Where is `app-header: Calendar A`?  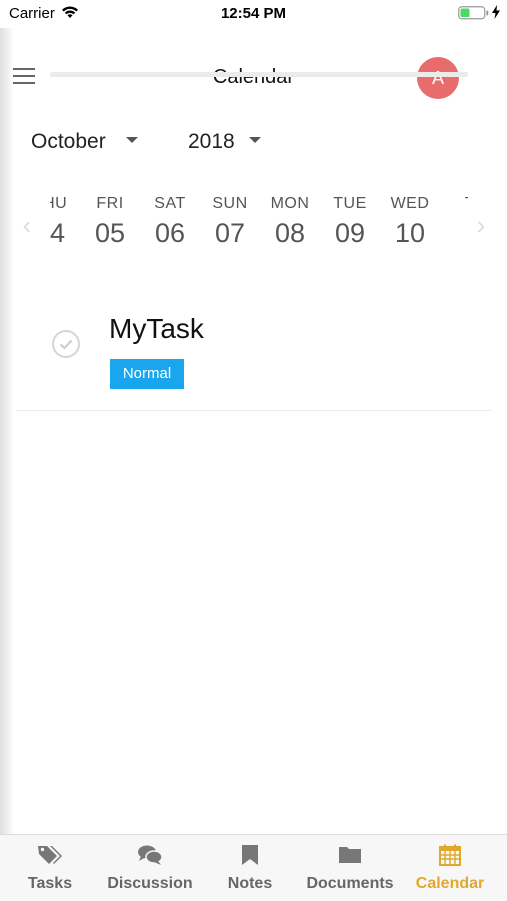 app-header: Calendar A is located at coordinates (253, 77).